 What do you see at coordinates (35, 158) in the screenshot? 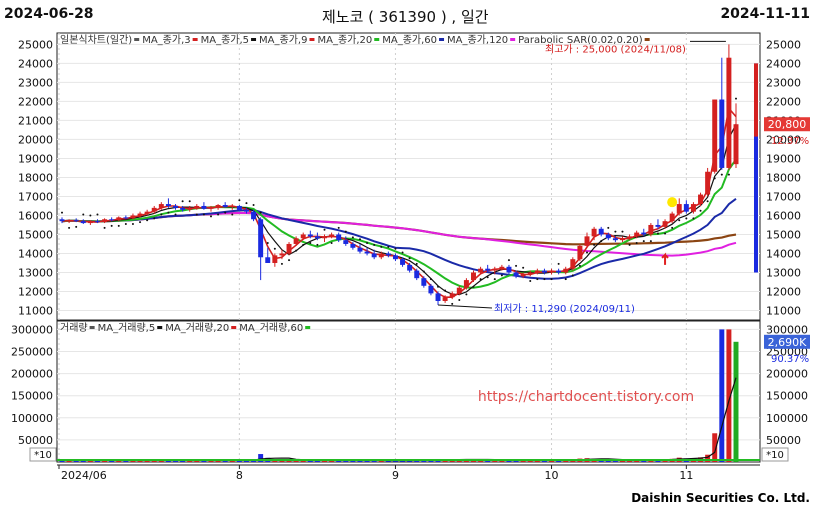
I see `price-tick-label: 19000` at bounding box center [35, 158].